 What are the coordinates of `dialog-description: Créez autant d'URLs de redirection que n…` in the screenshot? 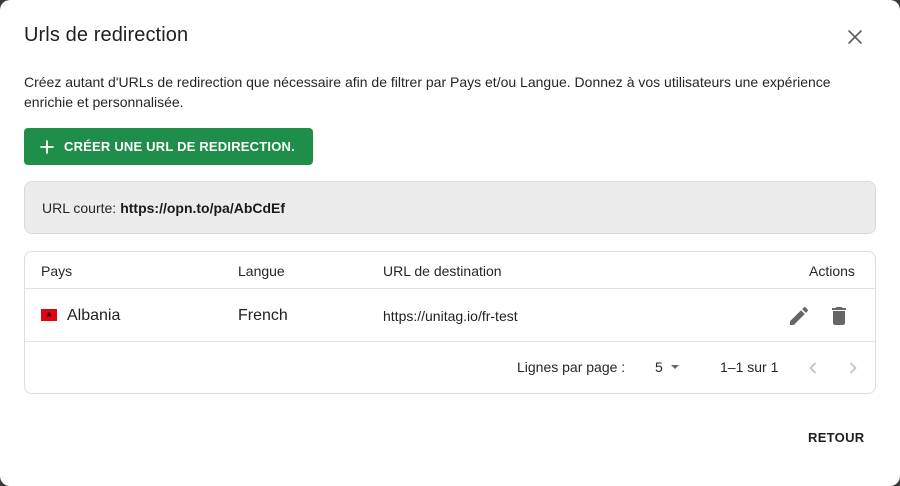 It's located at (427, 92).